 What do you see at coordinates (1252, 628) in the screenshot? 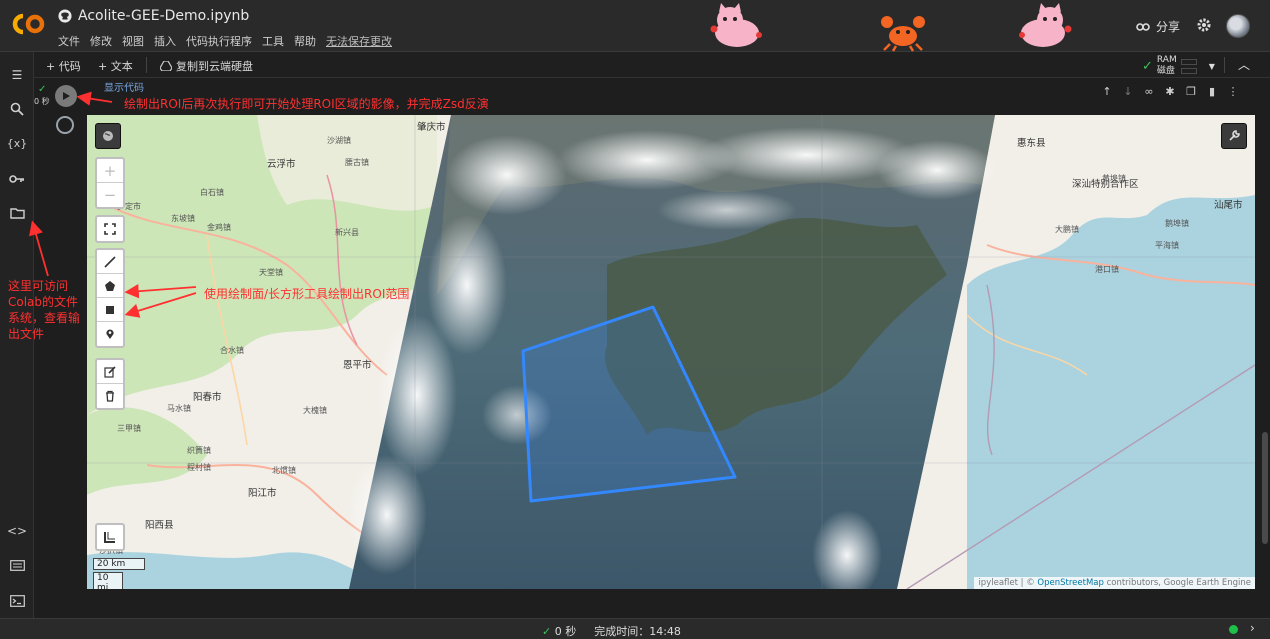
I see `collapse-status-icon: ›` at bounding box center [1252, 628].